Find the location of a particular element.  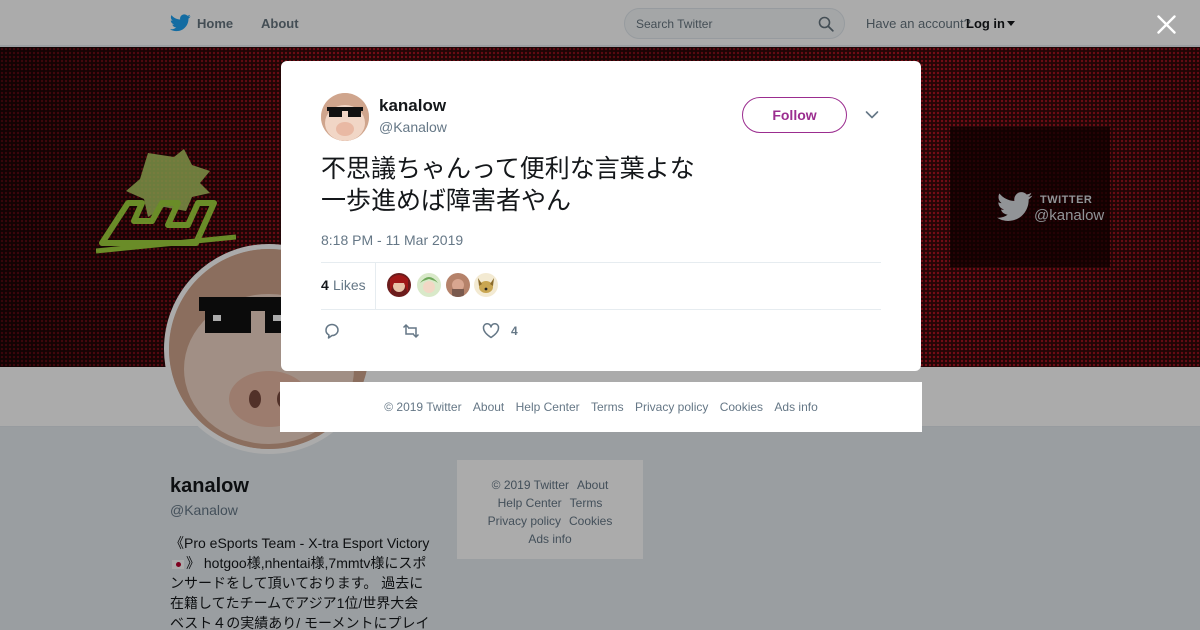

footer-link-about: About is located at coordinates (488, 407).